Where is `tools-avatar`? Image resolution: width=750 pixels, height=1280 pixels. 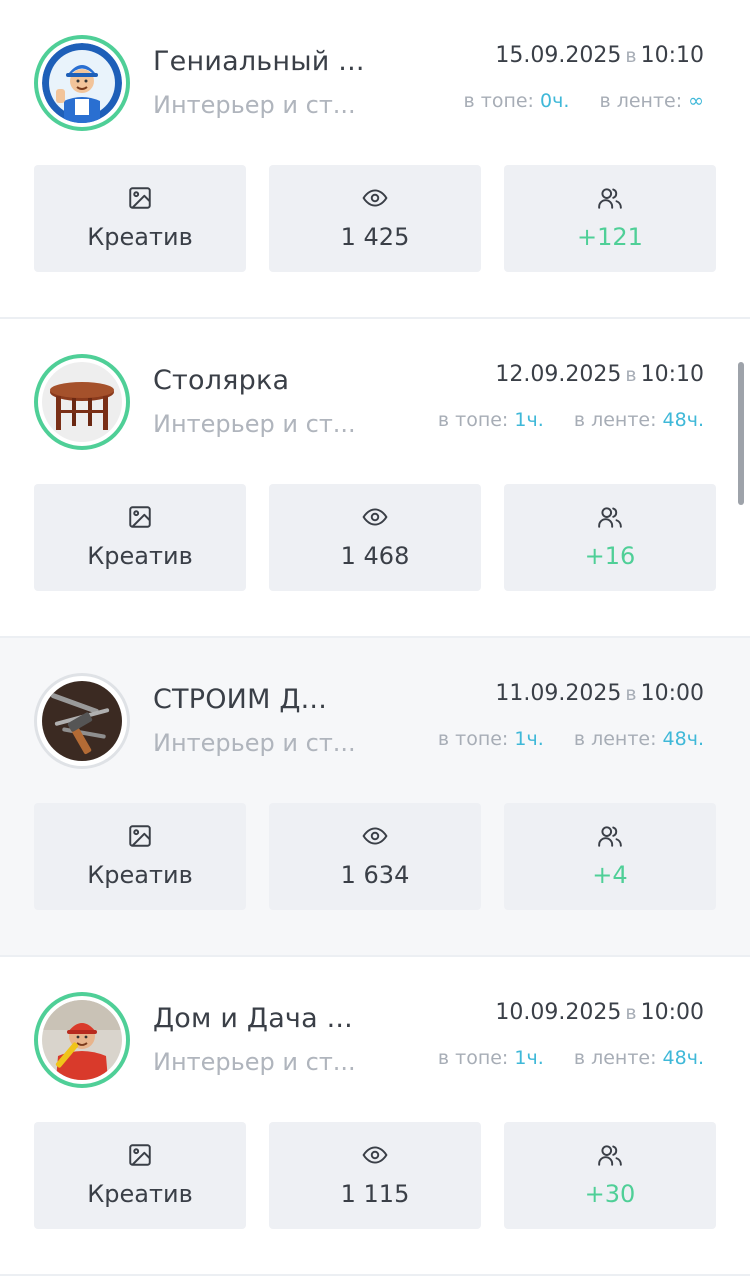
tools-avatar is located at coordinates (82, 721).